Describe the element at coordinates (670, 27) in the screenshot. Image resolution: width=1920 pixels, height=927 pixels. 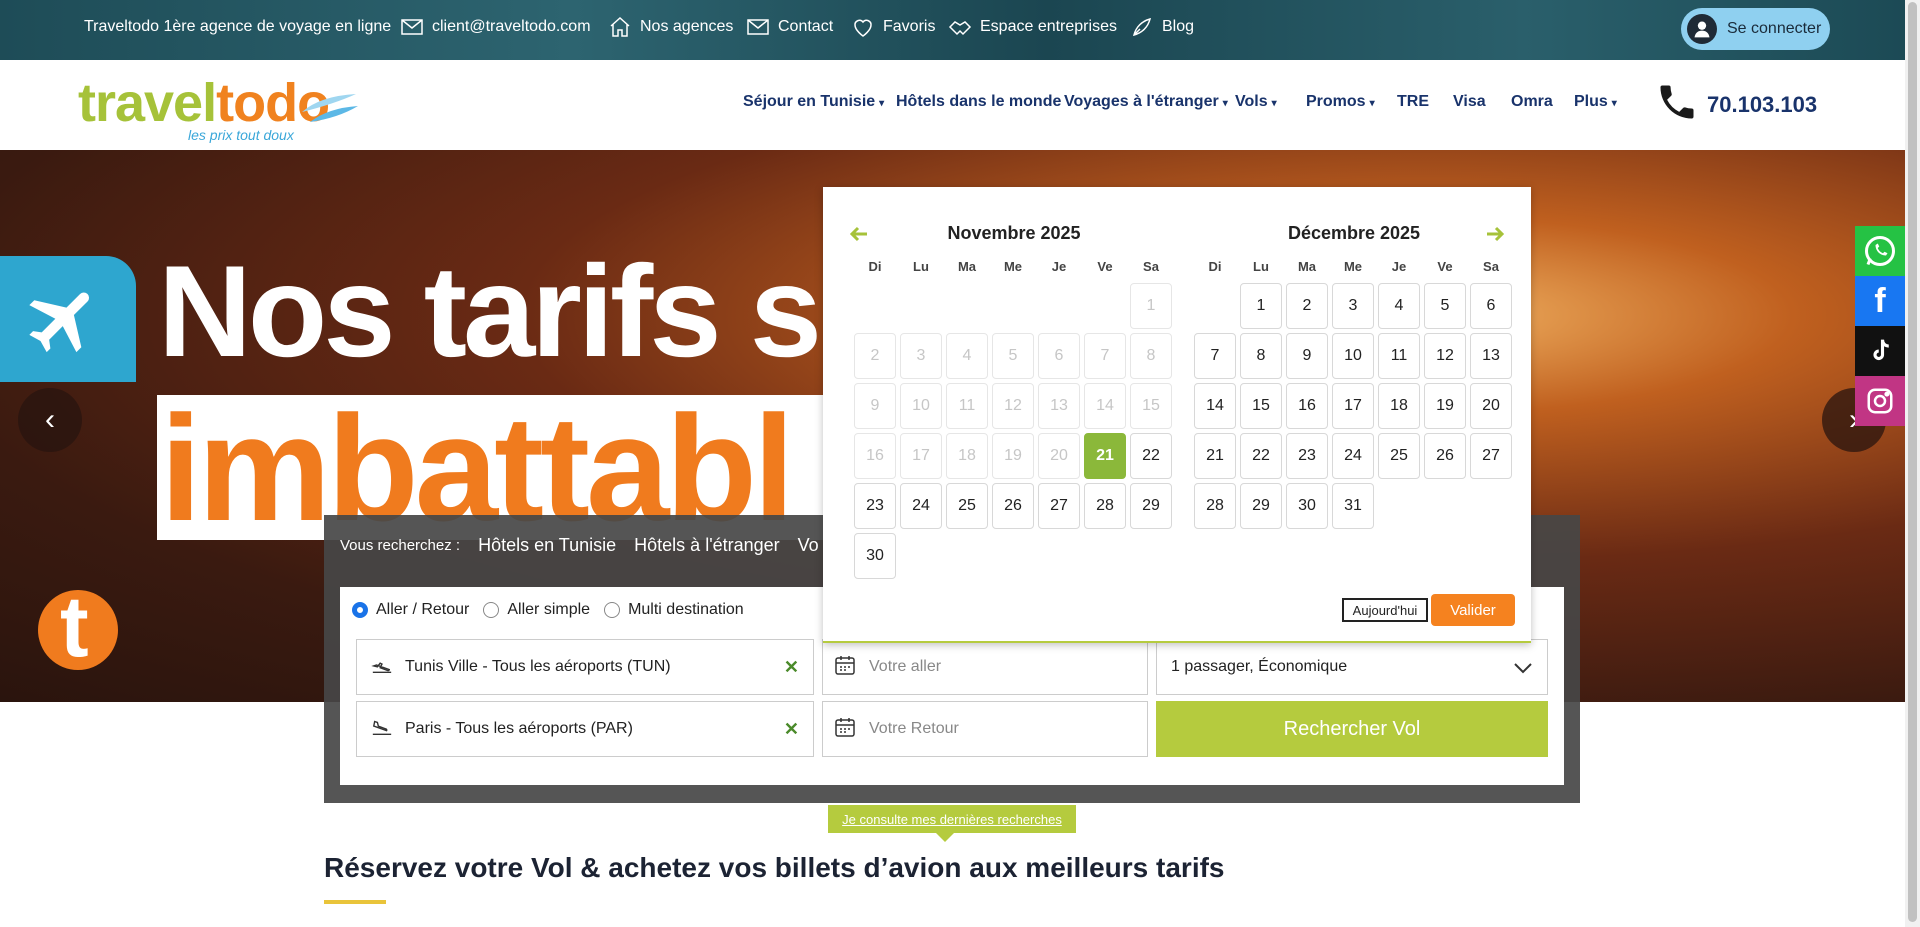
I see `agencies-link: Nos agences` at that location.